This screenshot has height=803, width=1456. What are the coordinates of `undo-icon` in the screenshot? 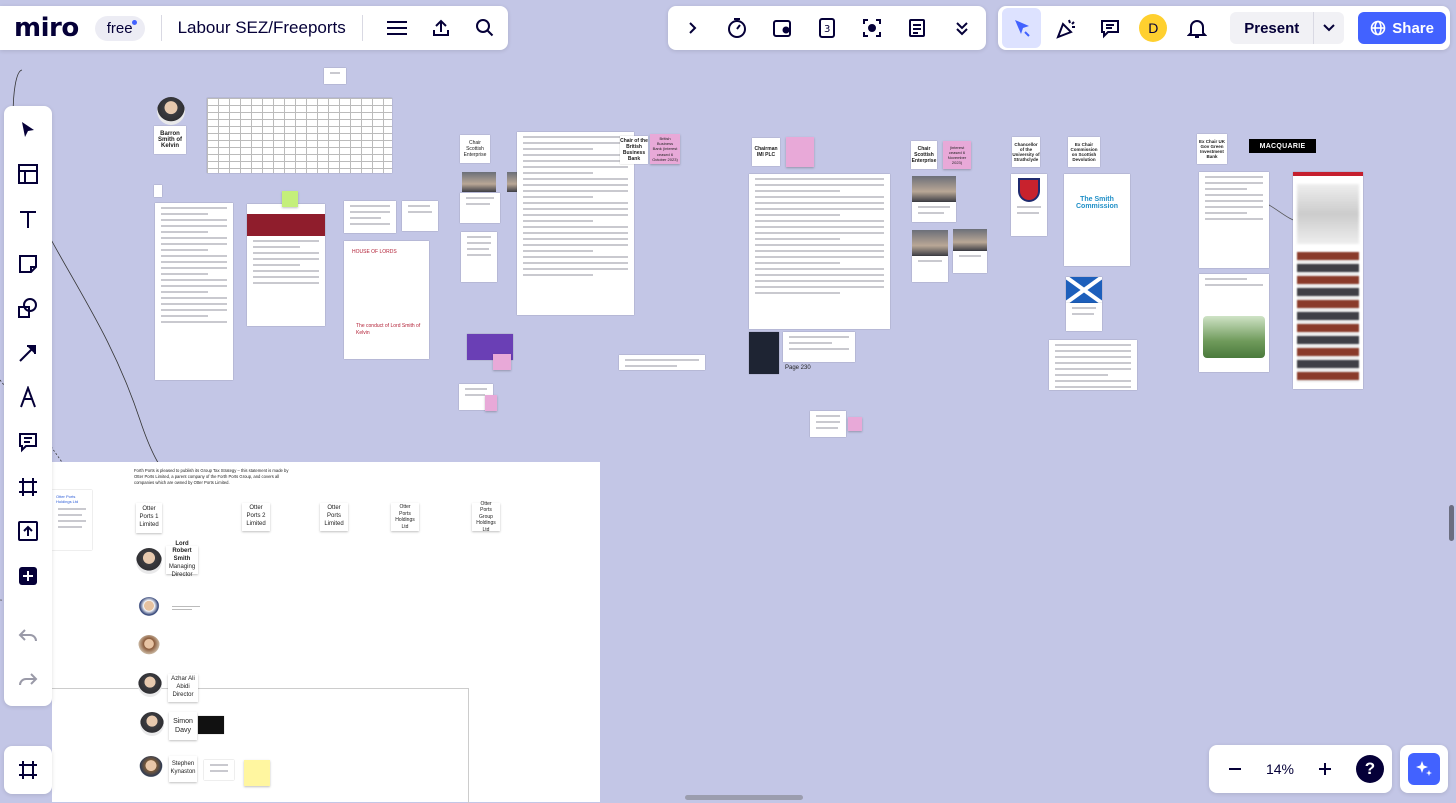 It's located at (28, 635).